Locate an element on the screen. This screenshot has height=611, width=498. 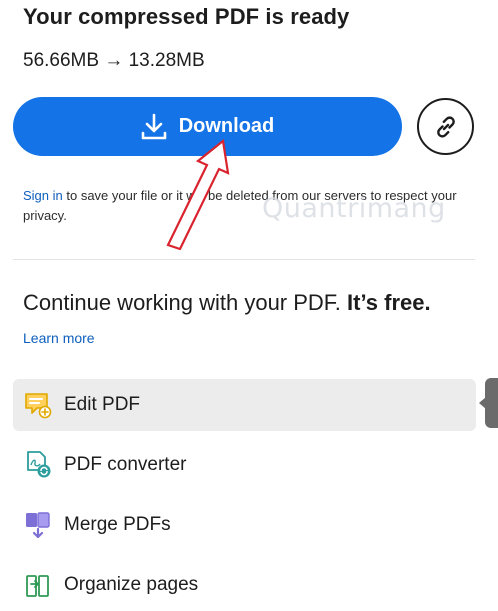
signin-link: Sign in is located at coordinates (43, 195).